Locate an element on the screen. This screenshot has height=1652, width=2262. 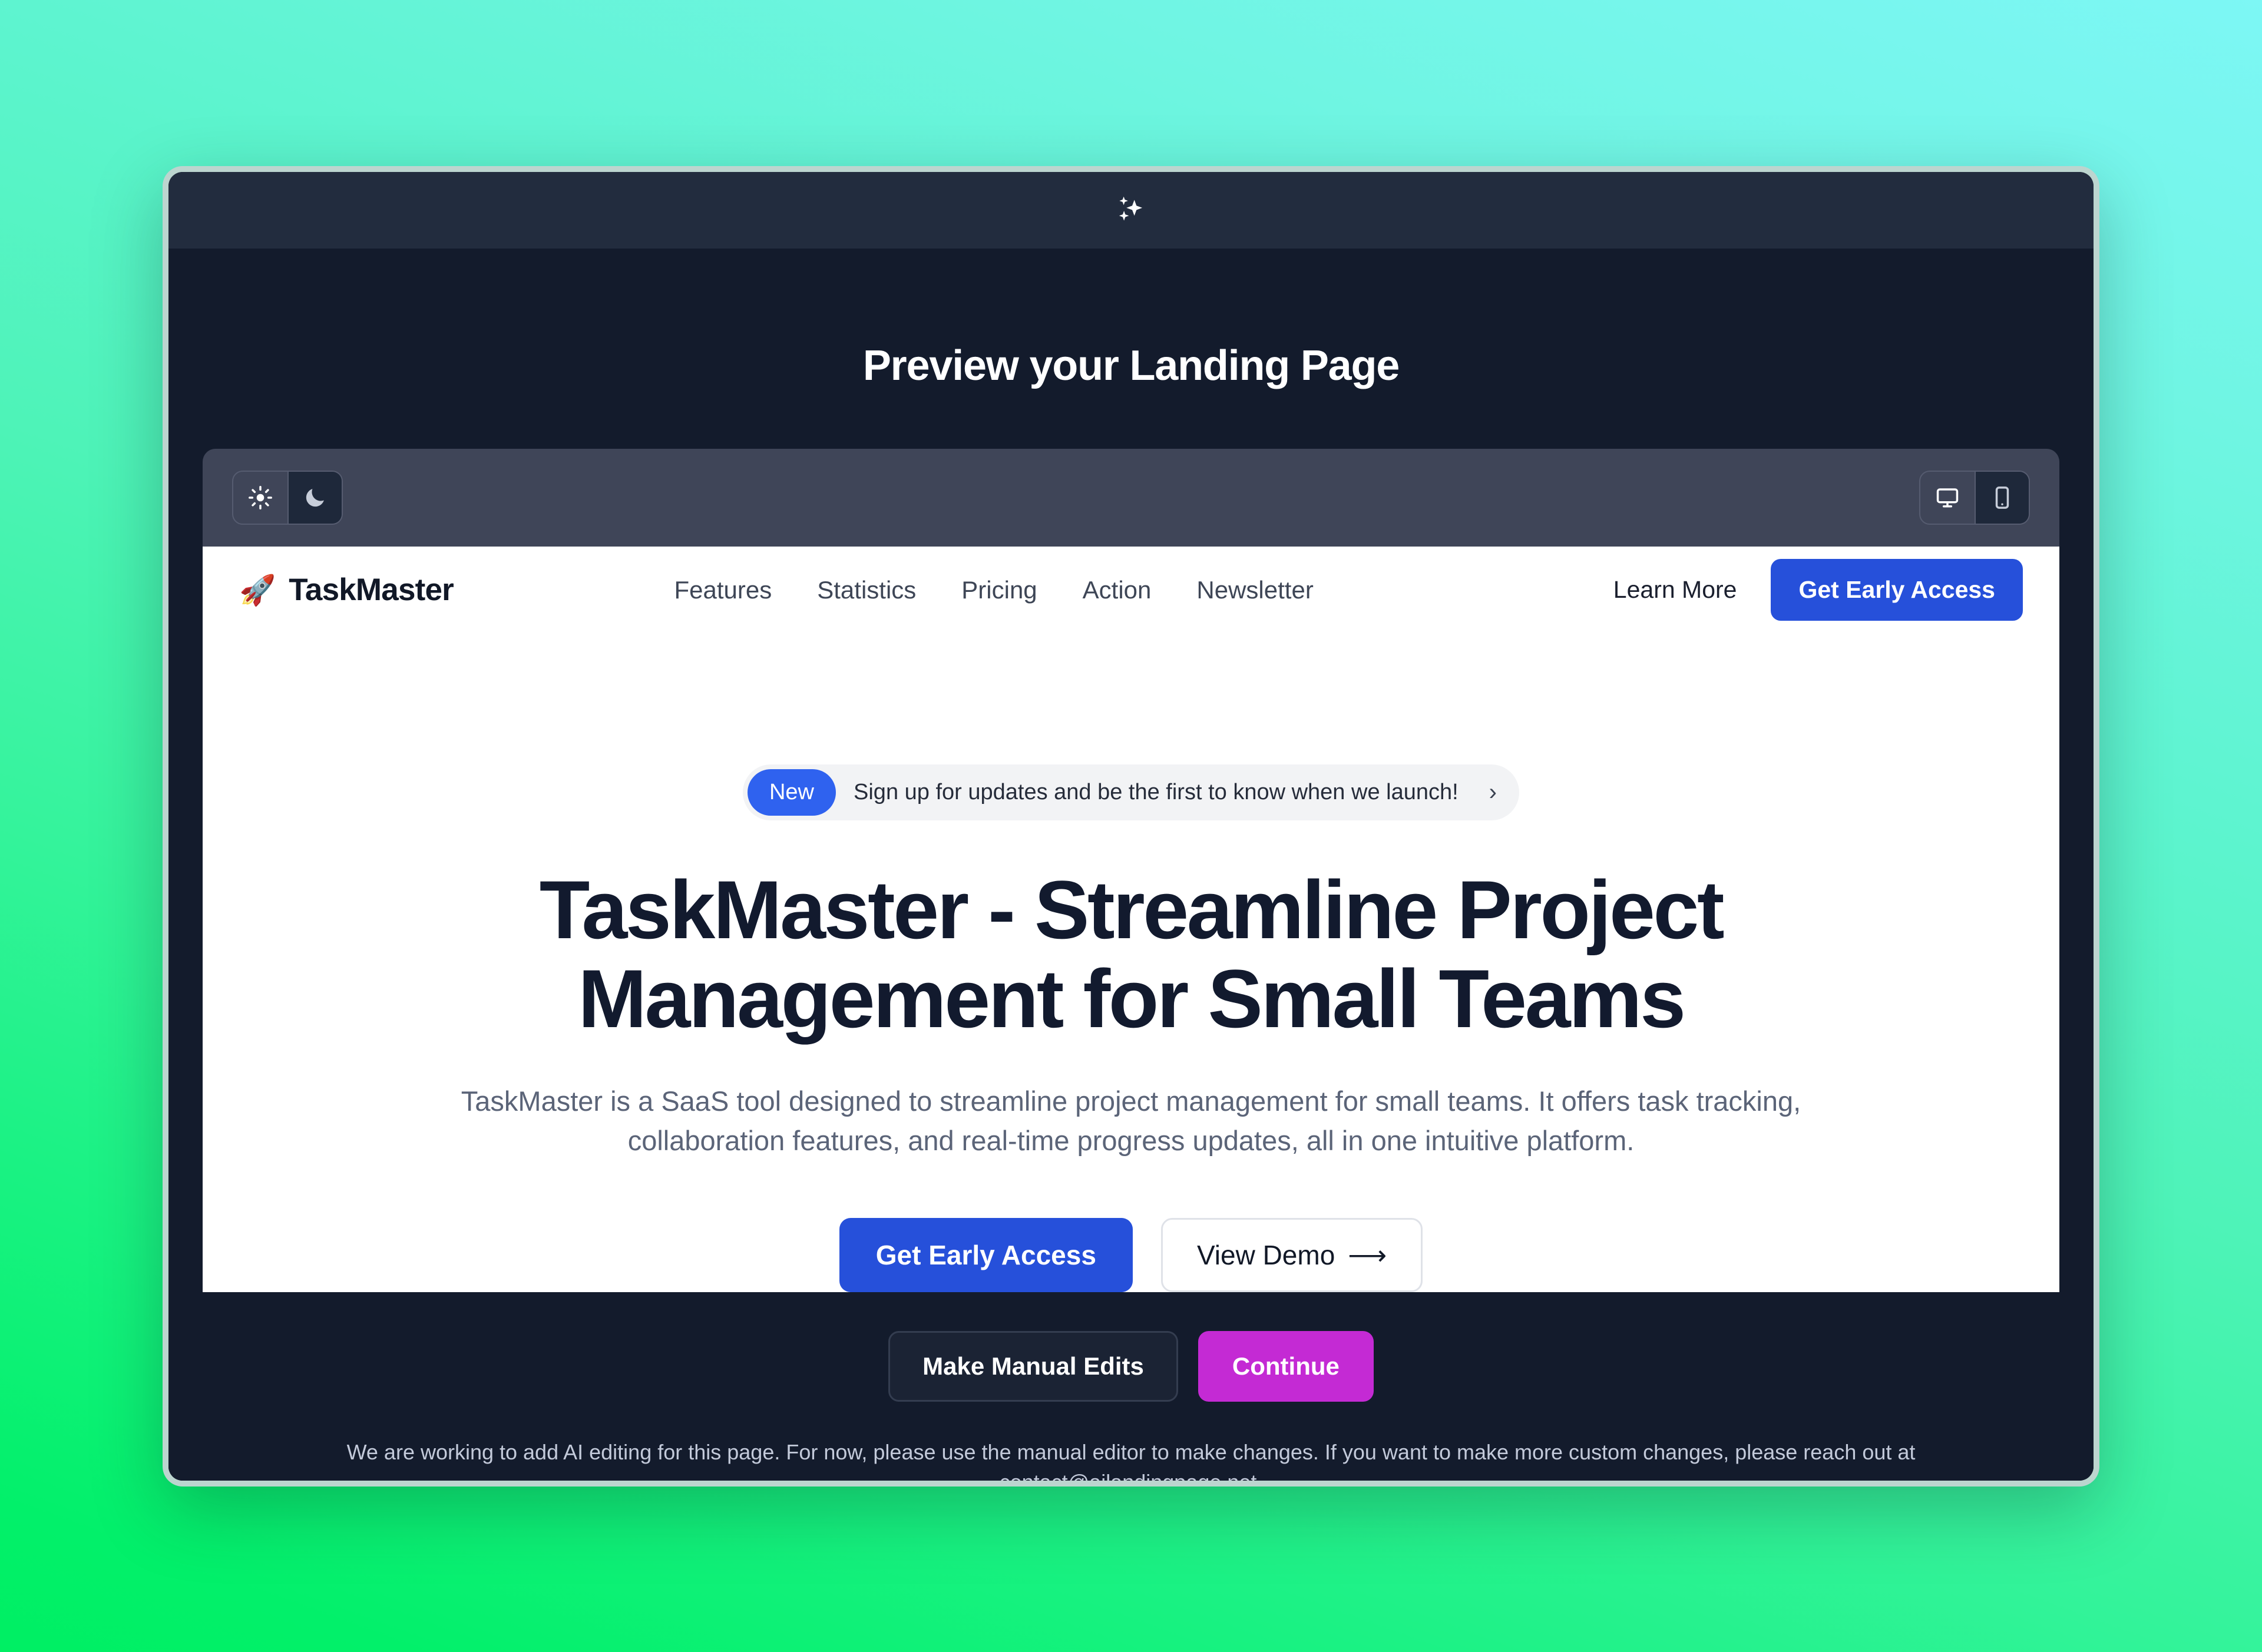
rocket-icon: 🚀 is located at coordinates (258, 590).